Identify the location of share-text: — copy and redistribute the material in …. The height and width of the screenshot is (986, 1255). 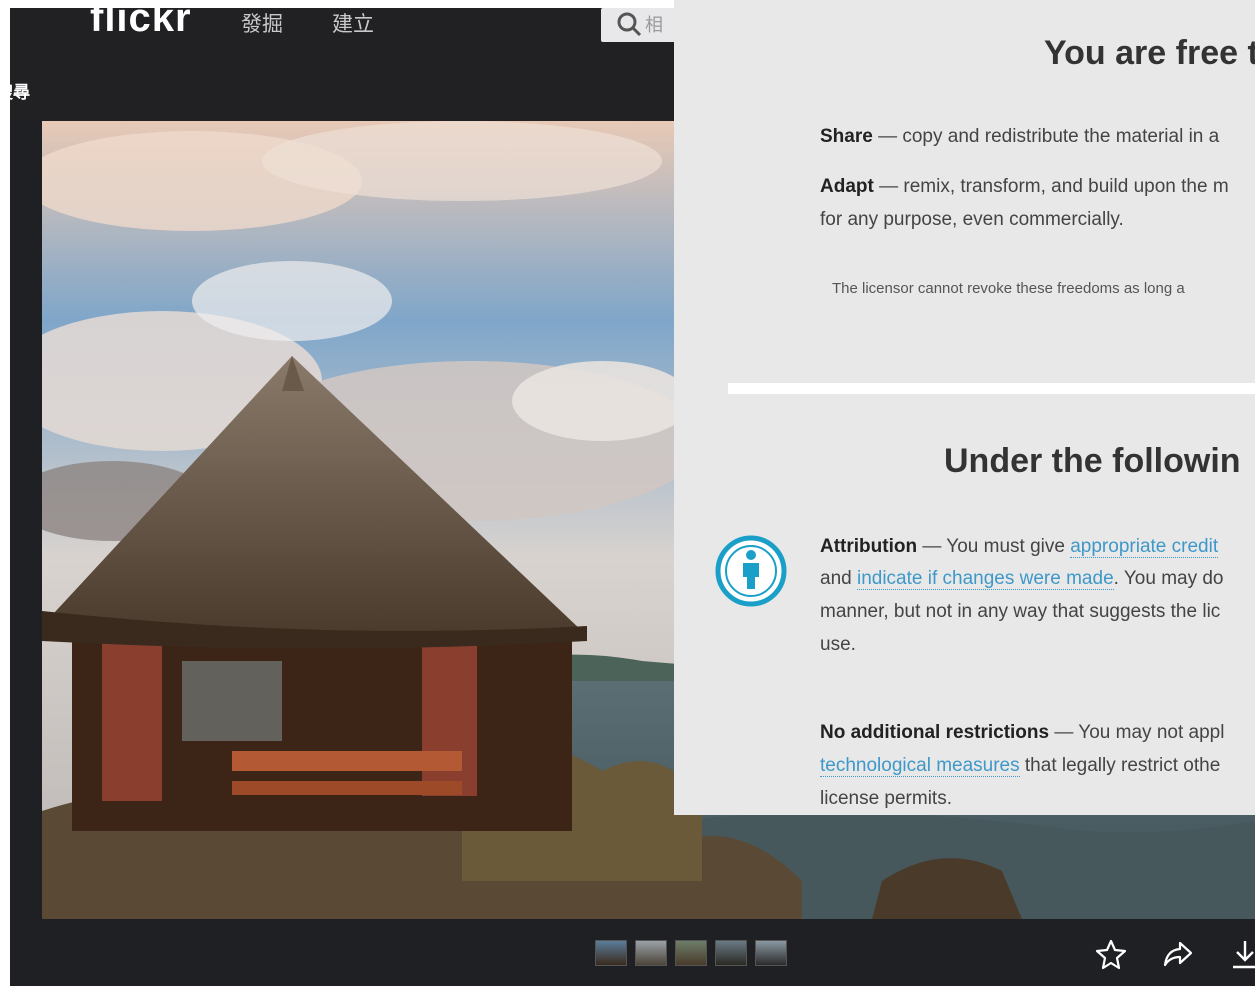
(1046, 136).